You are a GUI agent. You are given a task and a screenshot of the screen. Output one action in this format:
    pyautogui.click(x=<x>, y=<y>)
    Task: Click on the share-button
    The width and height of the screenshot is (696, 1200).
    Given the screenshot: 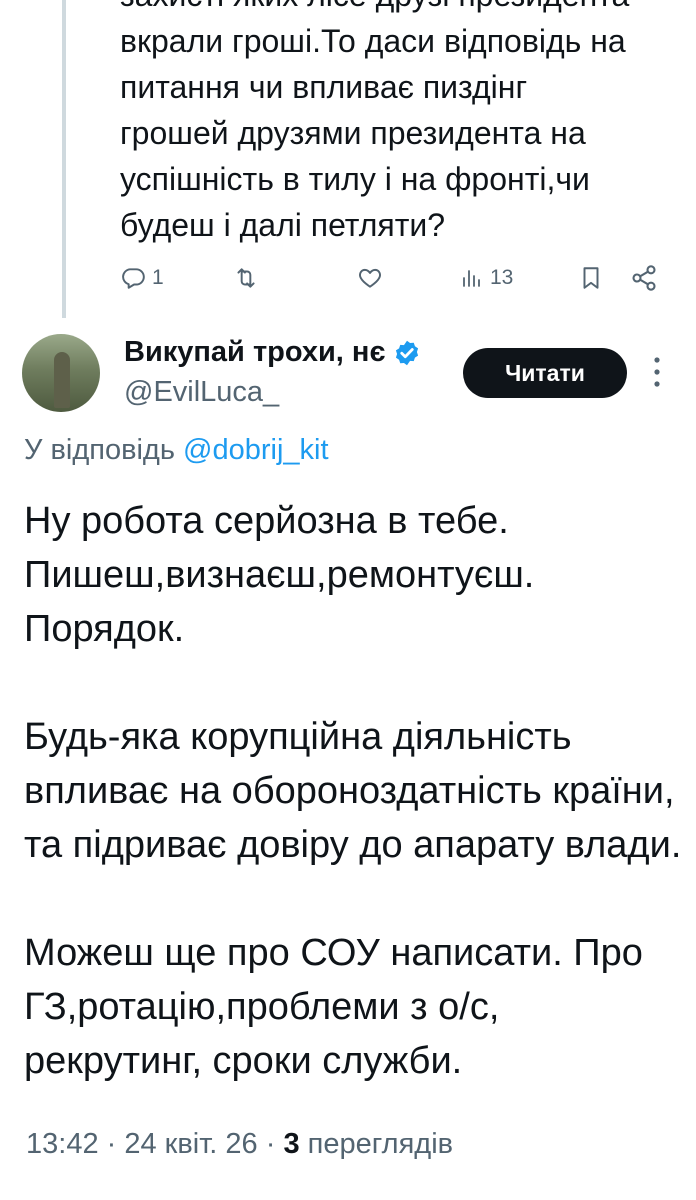 What is the action you would take?
    pyautogui.click(x=644, y=278)
    